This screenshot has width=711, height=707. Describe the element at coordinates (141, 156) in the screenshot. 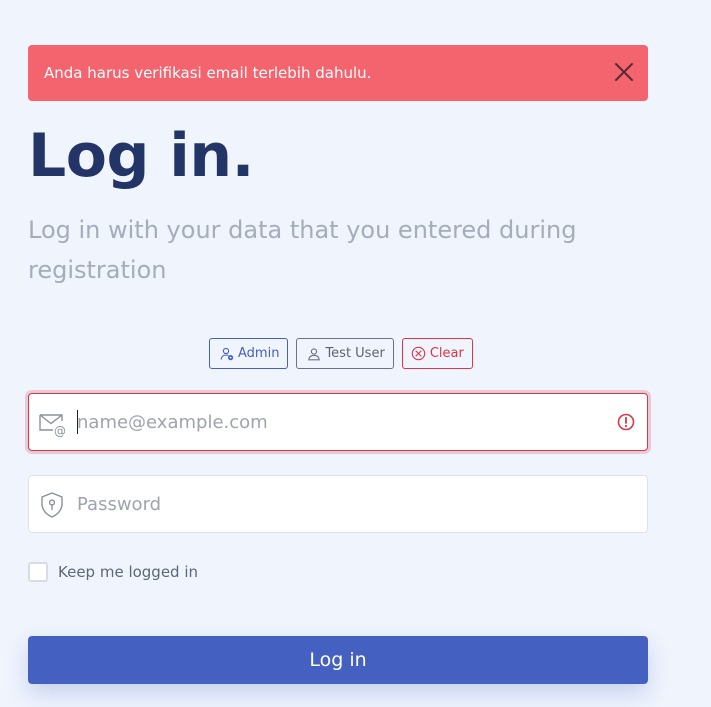

I see `page-title: Log in.` at that location.